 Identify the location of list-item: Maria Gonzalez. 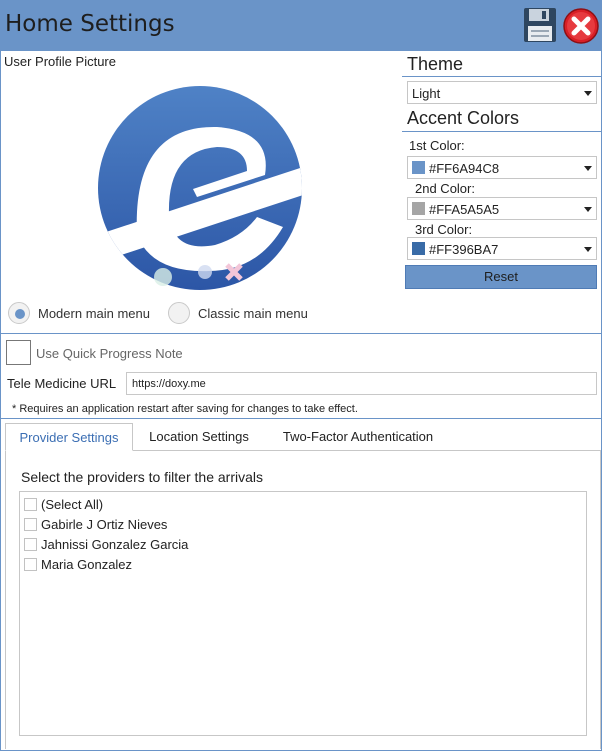
(78, 564).